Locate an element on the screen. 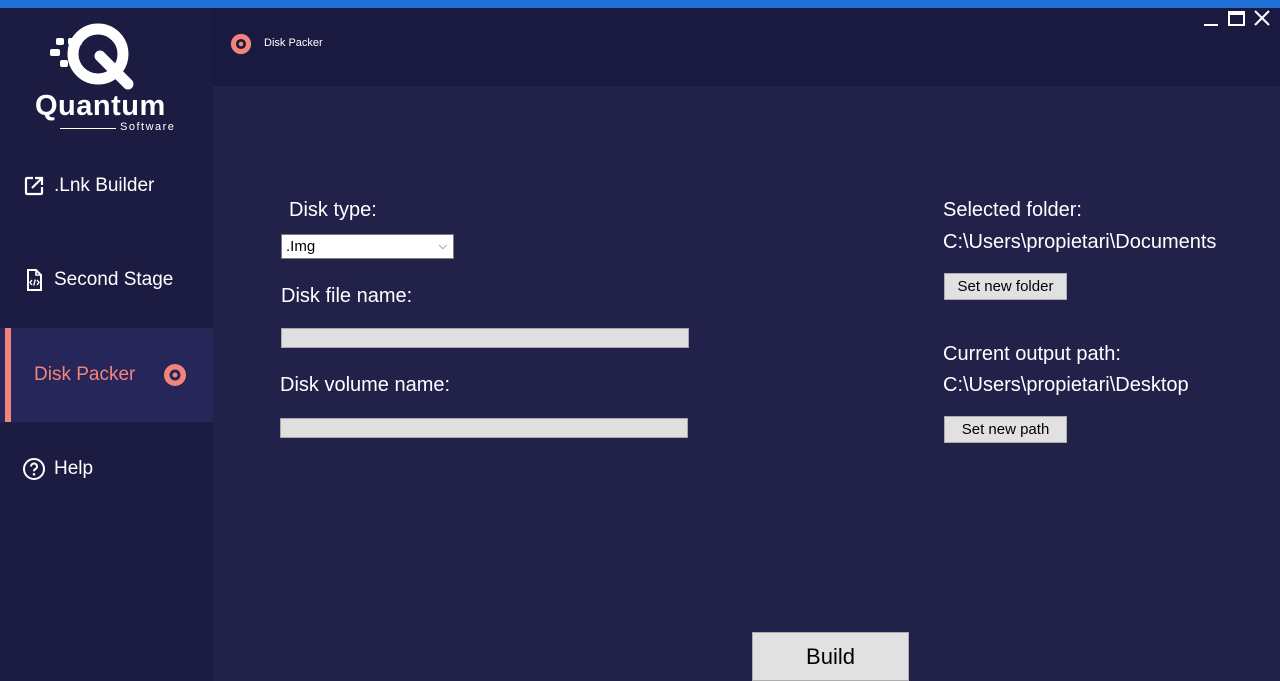  brand-subtitle: Software is located at coordinates (148, 127).